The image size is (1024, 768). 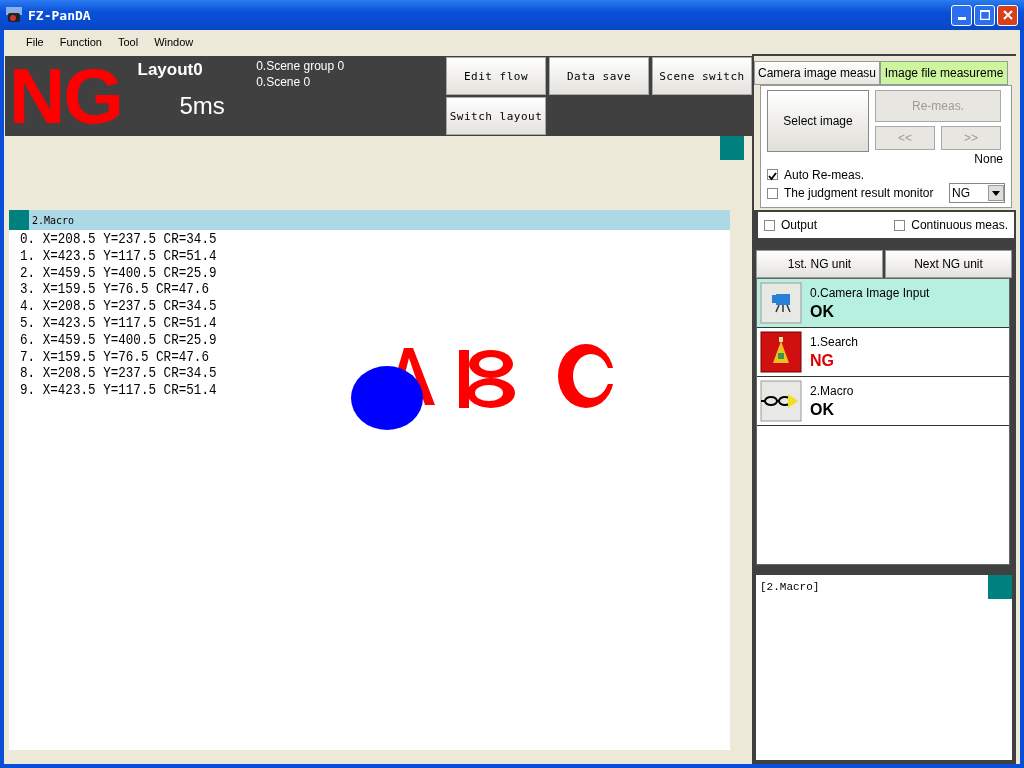 I want to click on unit-name: 2.Macro, so click(x=832, y=390).